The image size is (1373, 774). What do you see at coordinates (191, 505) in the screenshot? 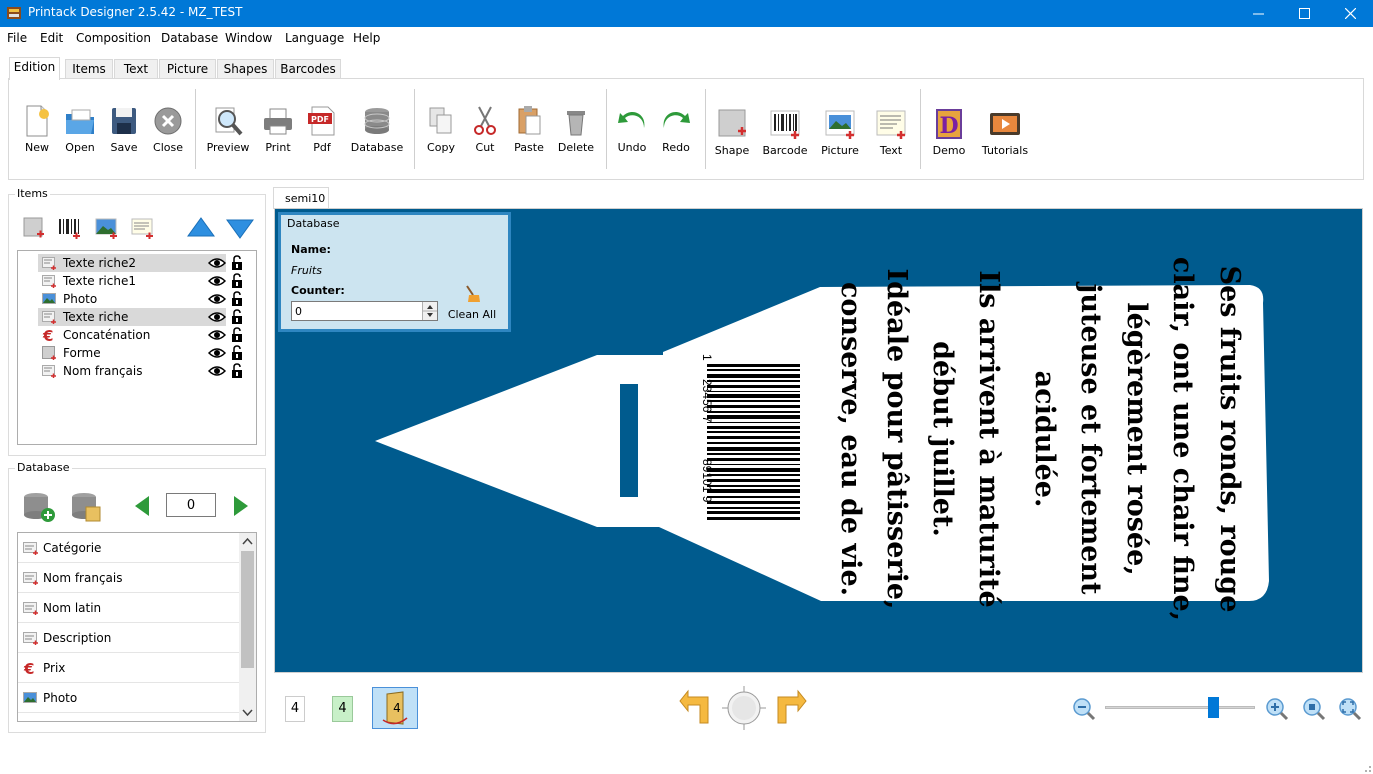
I see `record-number-field: 0` at bounding box center [191, 505].